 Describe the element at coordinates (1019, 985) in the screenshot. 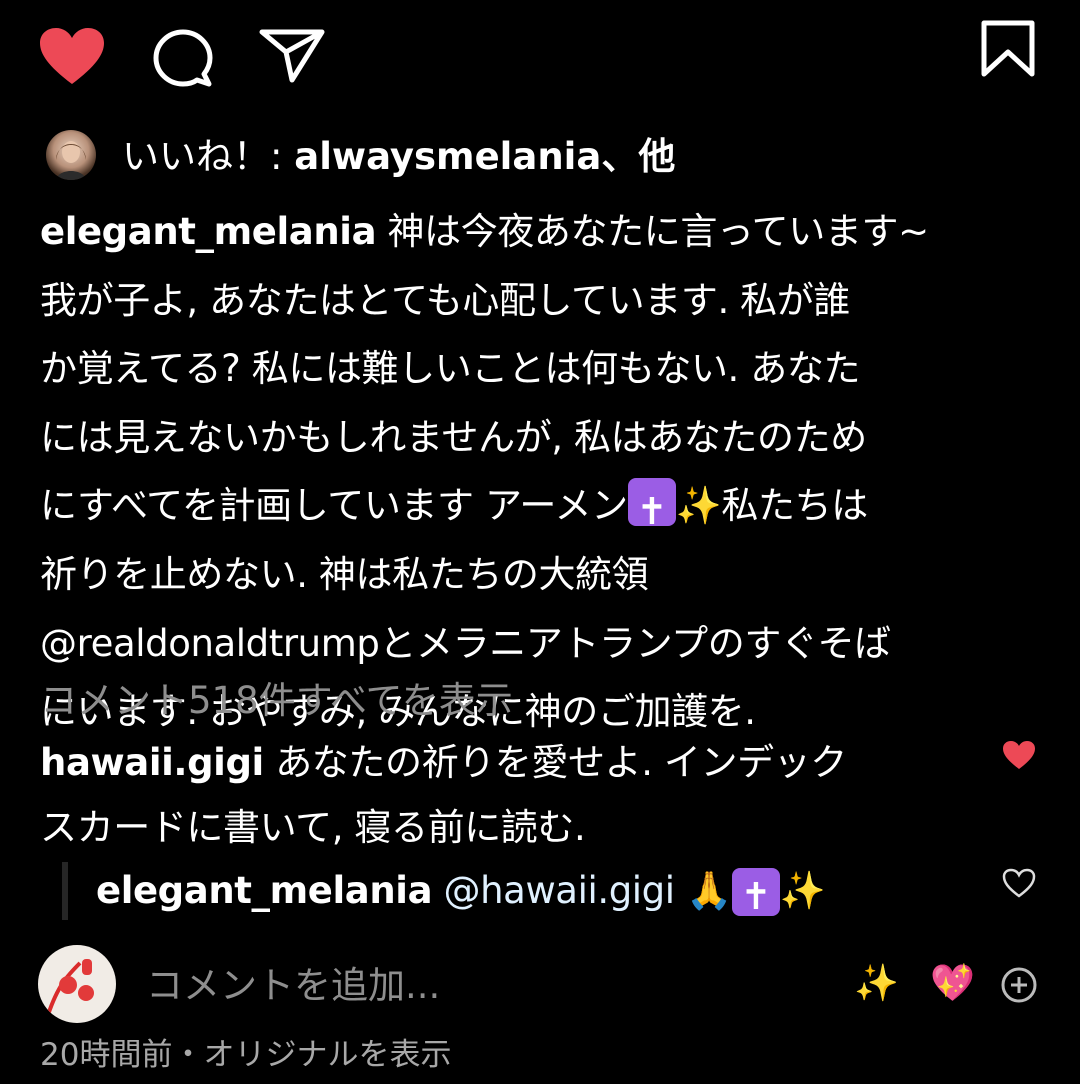

I see `add-emoji-plus-icon` at that location.